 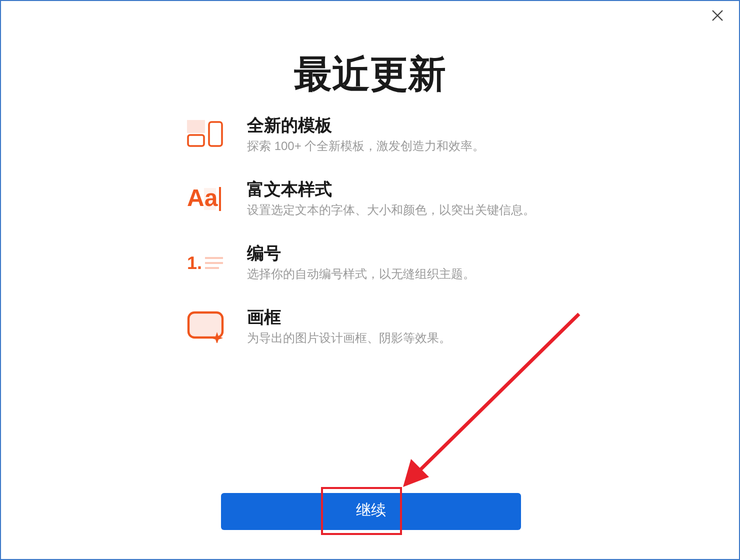 I want to click on feature-title: 全新的模板, so click(x=290, y=126).